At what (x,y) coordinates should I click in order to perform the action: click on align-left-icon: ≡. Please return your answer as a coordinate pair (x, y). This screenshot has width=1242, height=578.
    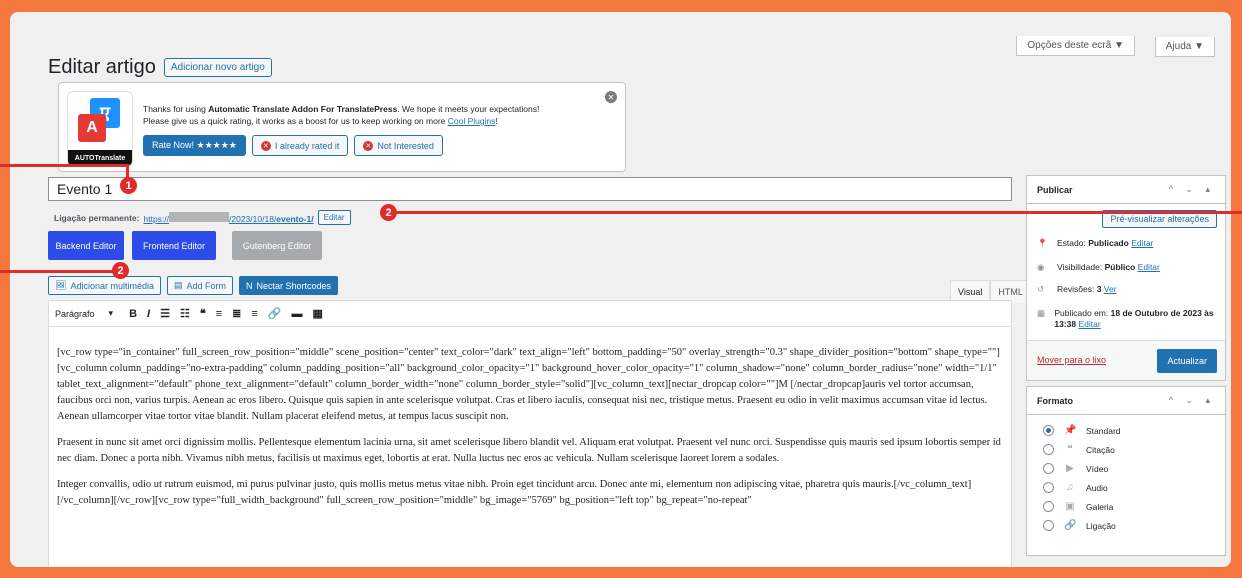
    Looking at the image, I should click on (219, 314).